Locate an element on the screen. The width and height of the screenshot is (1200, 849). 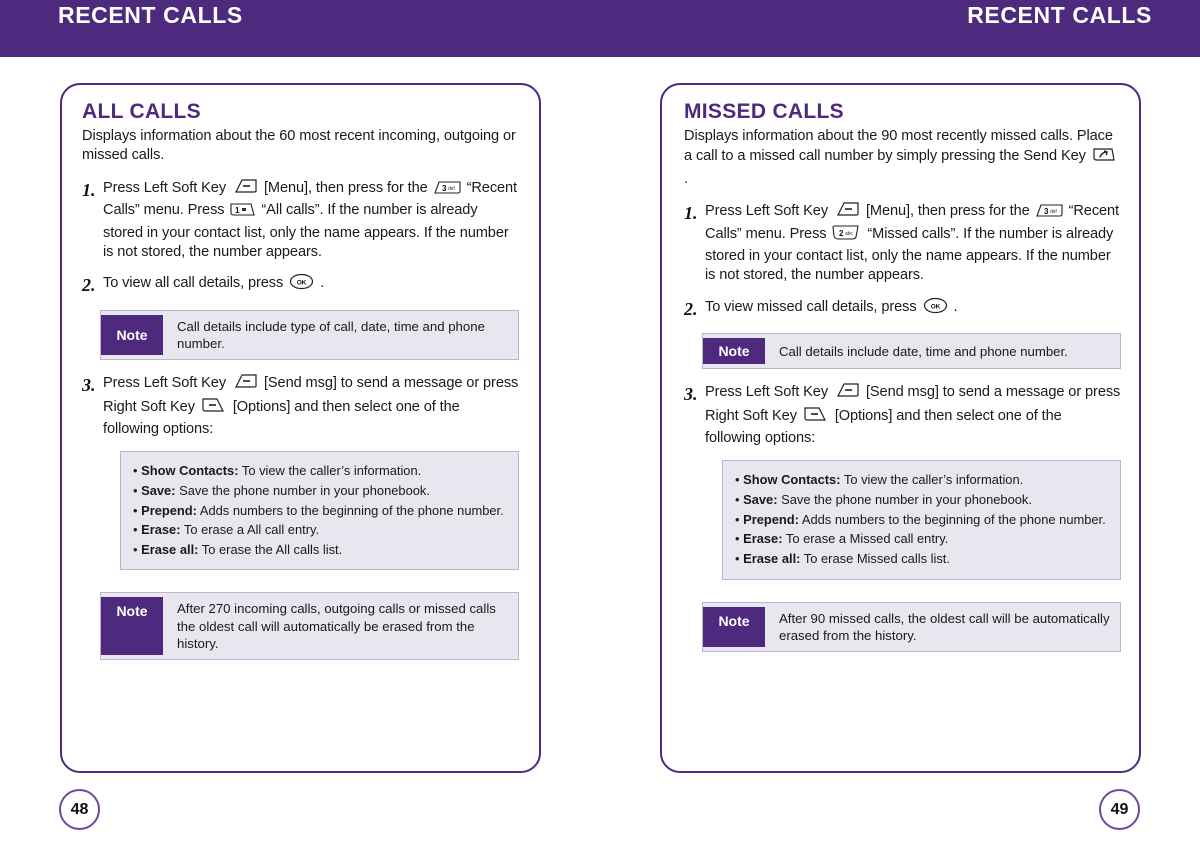
step-text-part: . is located at coordinates (955, 306).